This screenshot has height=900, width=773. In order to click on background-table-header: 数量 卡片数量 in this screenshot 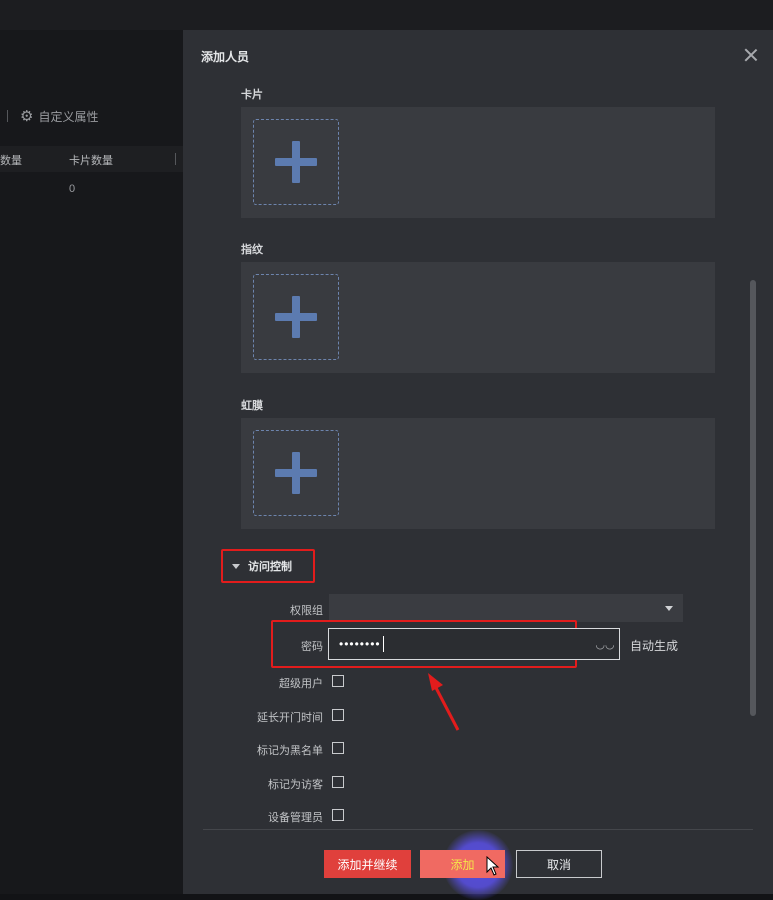, I will do `click(91, 159)`.